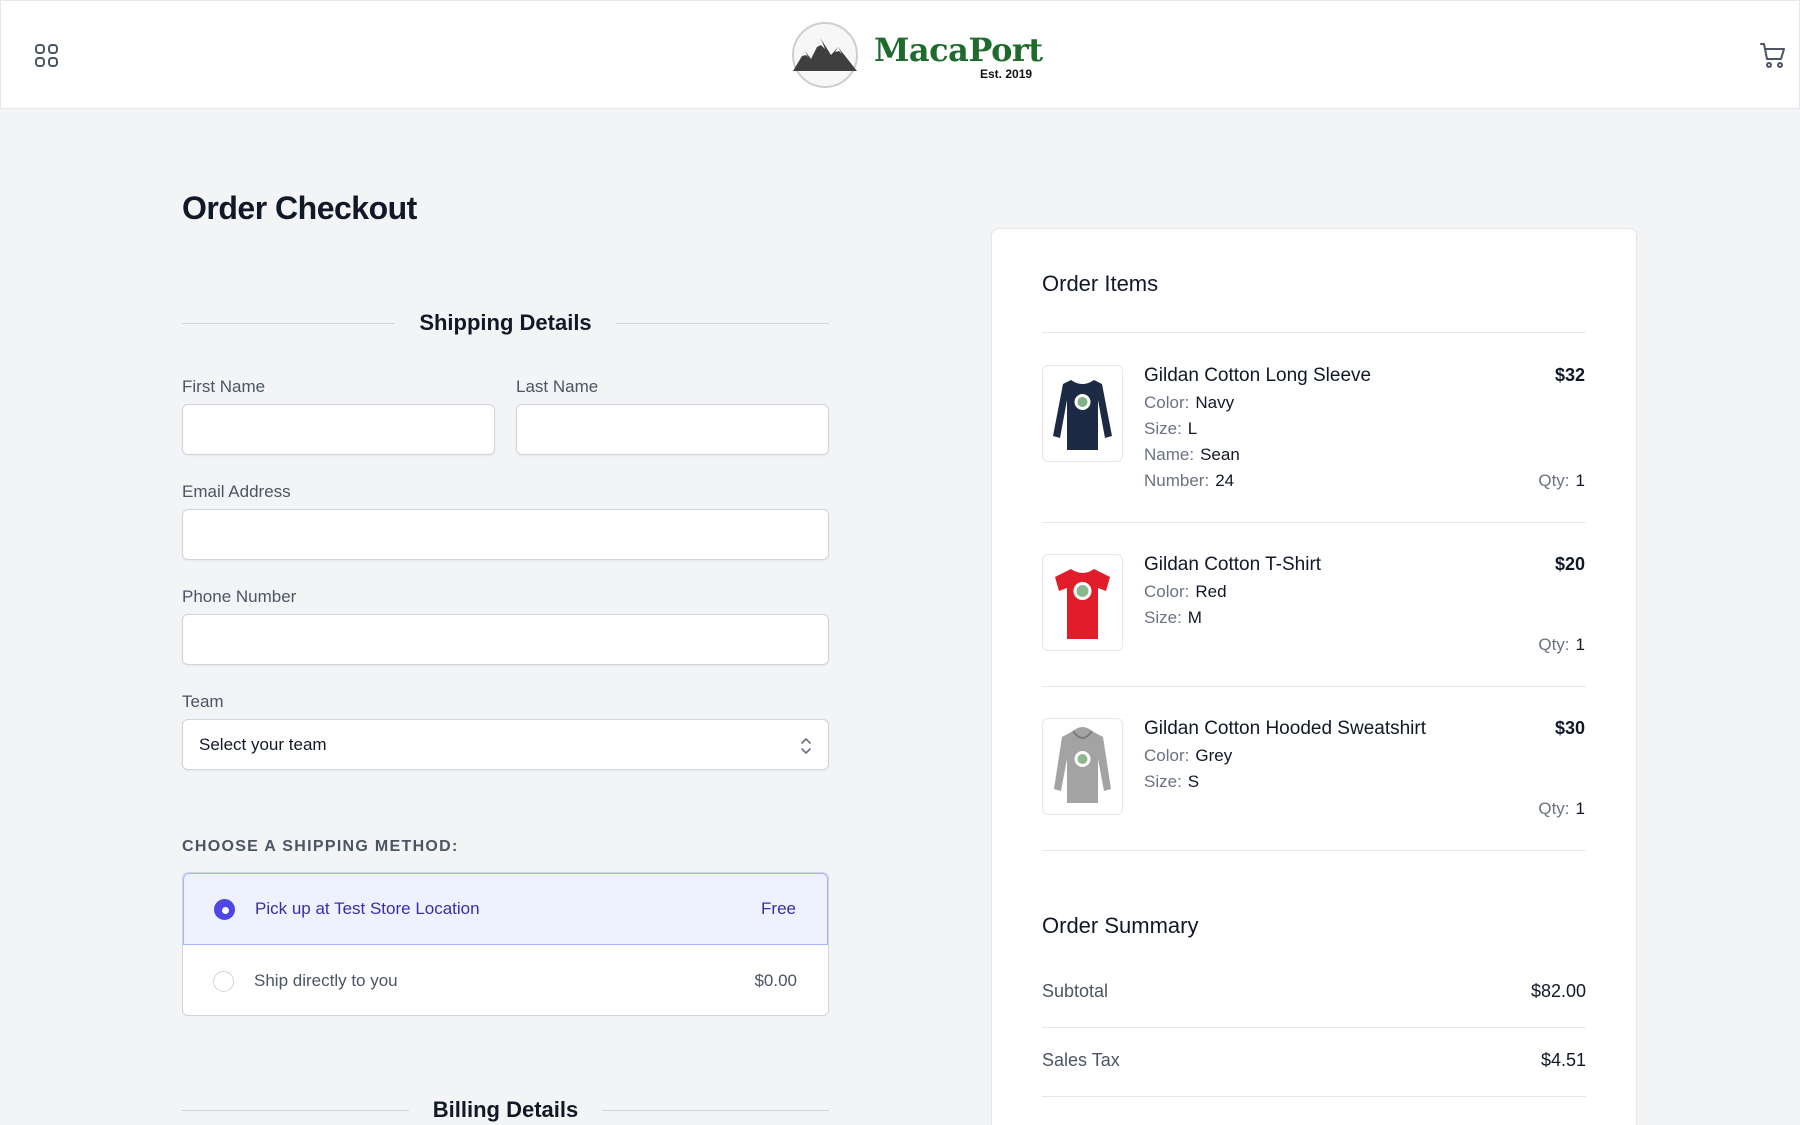  What do you see at coordinates (236, 491) in the screenshot?
I see `email-label: Email Address` at bounding box center [236, 491].